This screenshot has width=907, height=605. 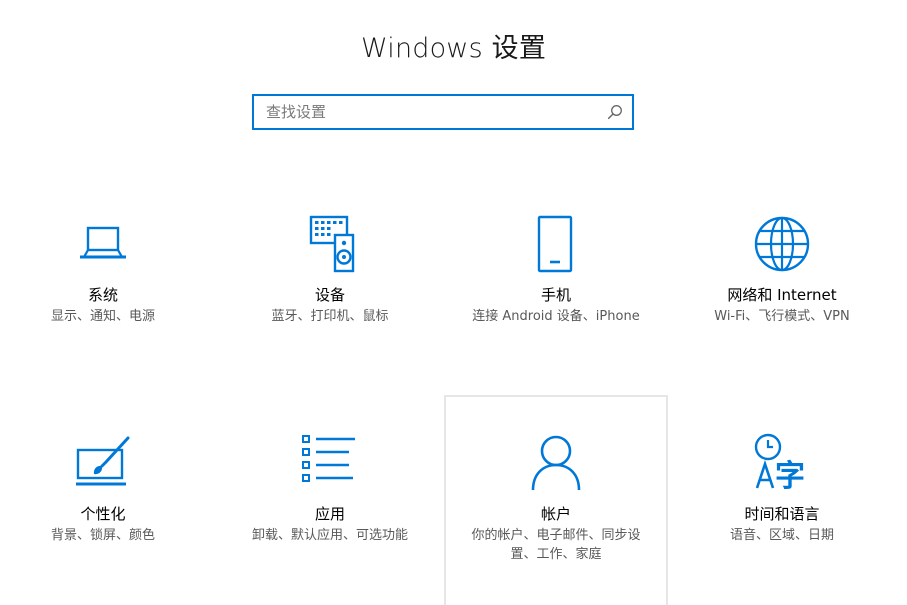 What do you see at coordinates (782, 514) in the screenshot?
I see `tile-name: 时间和语言` at bounding box center [782, 514].